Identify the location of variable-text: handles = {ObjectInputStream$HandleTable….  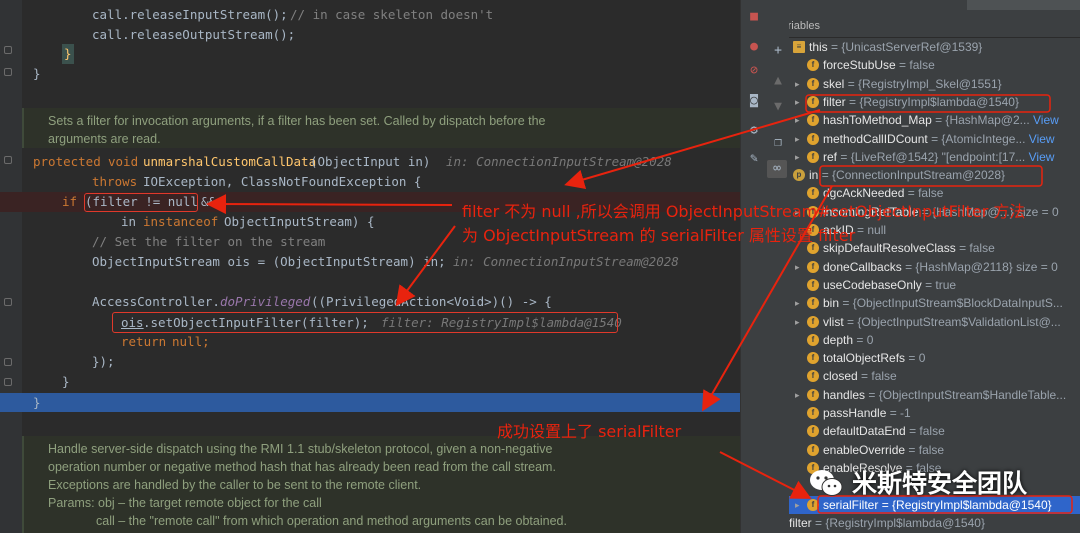
(944, 395).